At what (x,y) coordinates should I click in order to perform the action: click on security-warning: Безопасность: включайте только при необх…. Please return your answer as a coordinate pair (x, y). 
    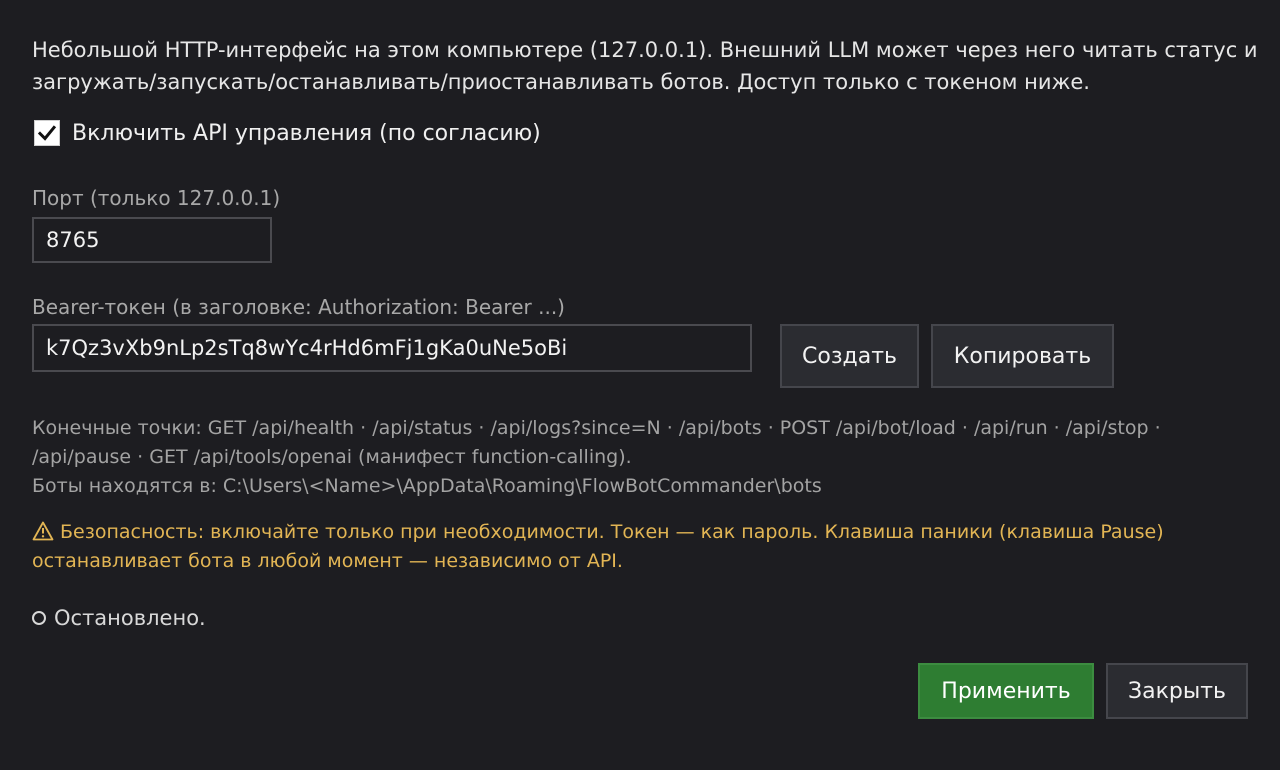
    Looking at the image, I should click on (639, 547).